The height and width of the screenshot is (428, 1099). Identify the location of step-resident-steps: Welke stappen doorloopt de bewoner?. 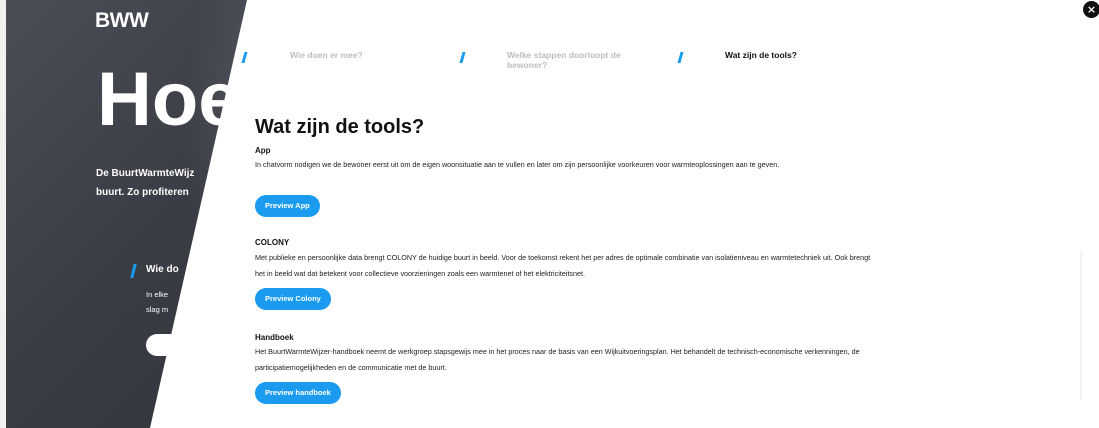
(578, 60).